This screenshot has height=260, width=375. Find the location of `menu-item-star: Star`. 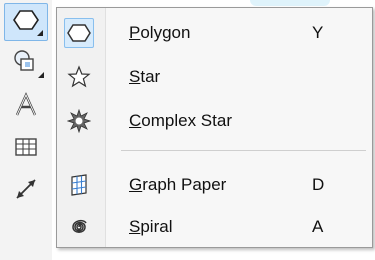

menu-item-star: Star is located at coordinates (214, 77).